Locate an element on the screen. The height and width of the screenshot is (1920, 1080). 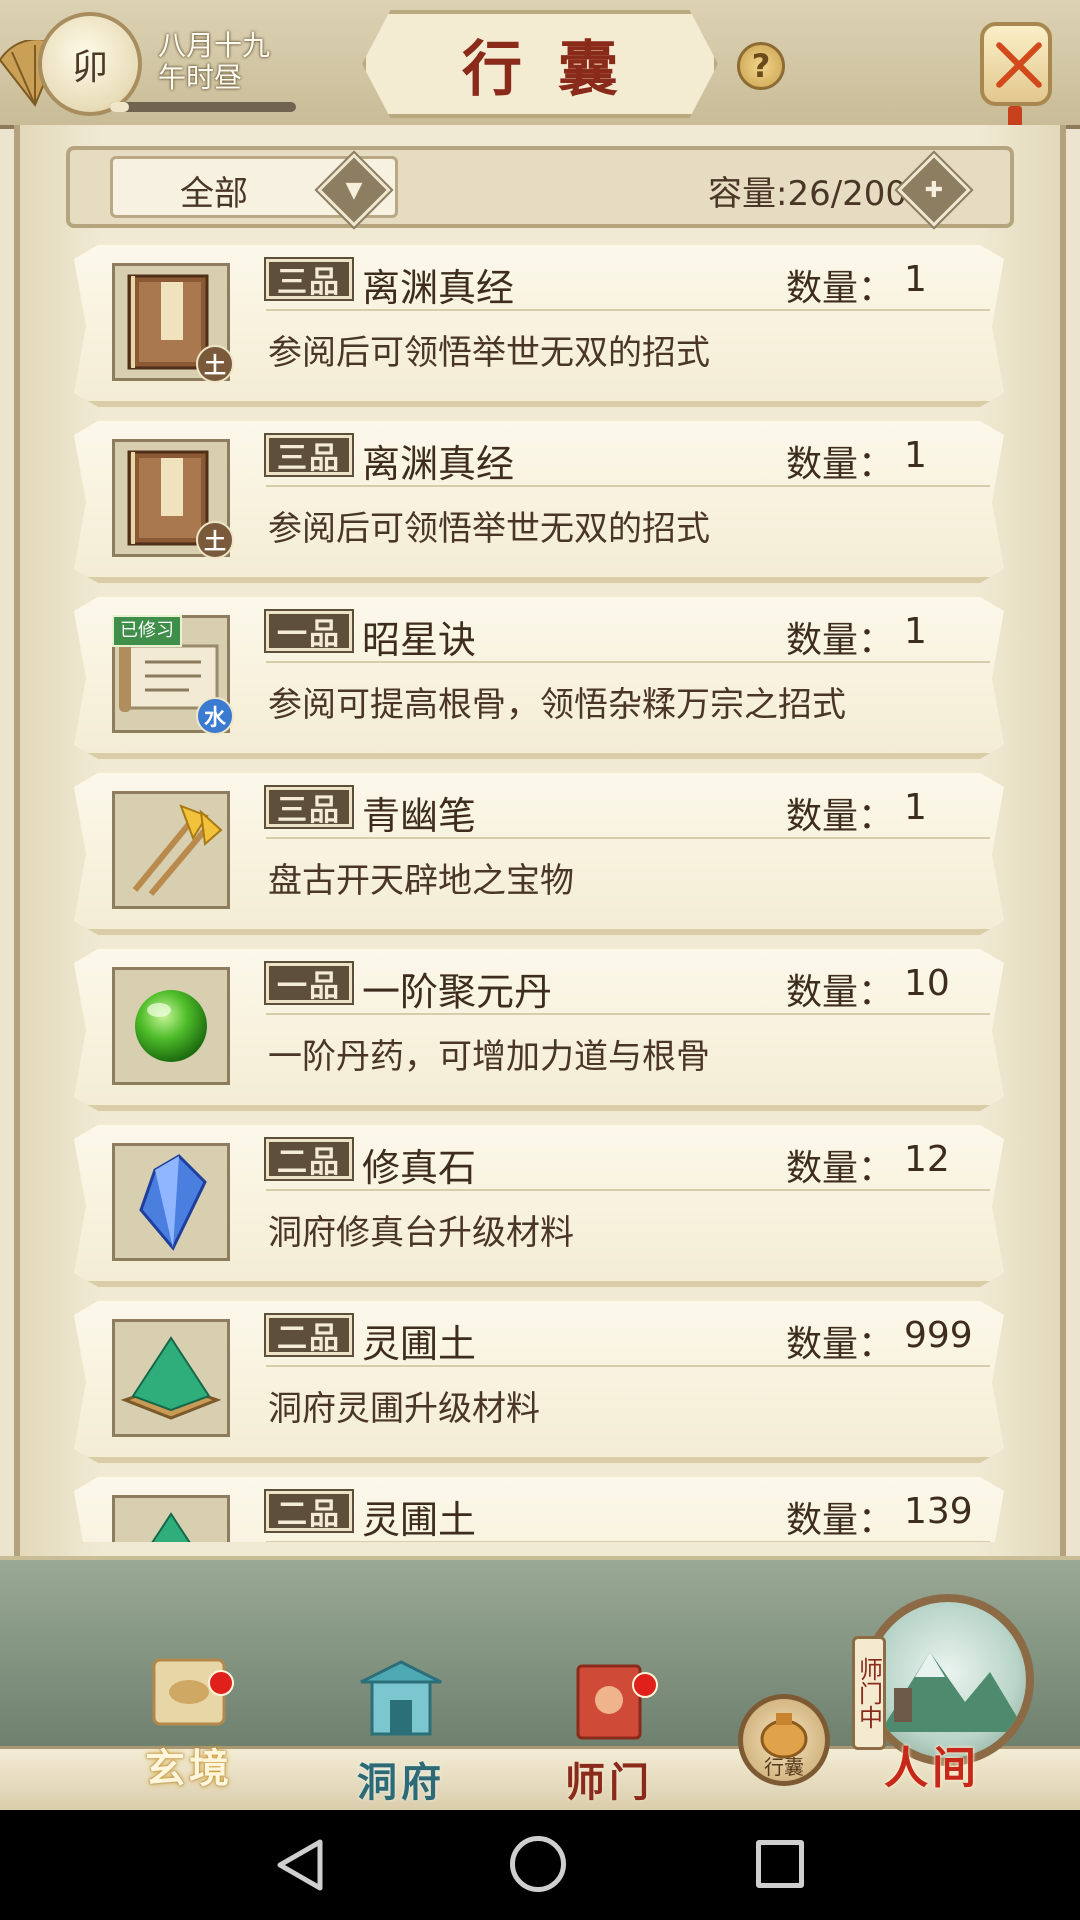
quantity-value: 12 is located at coordinates (927, 1159).